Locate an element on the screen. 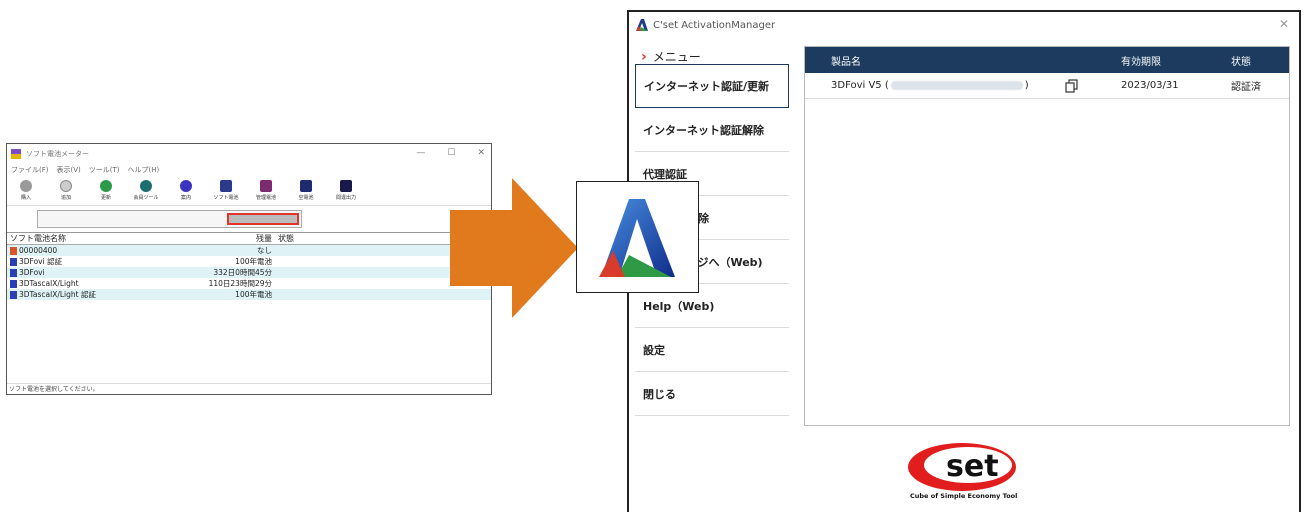  soft-battery-button: ソフト電池 is located at coordinates (226, 190).